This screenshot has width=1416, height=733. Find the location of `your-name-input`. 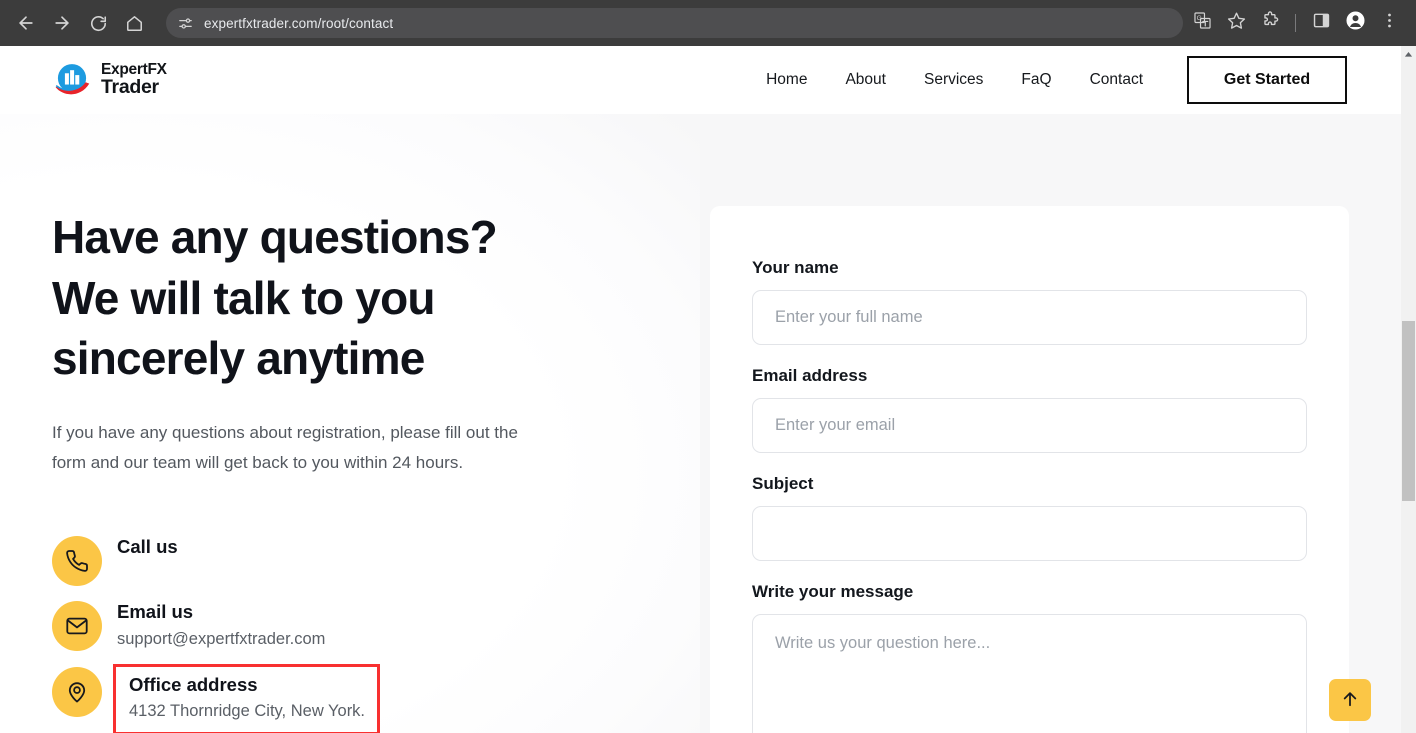

your-name-input is located at coordinates (1029, 317).